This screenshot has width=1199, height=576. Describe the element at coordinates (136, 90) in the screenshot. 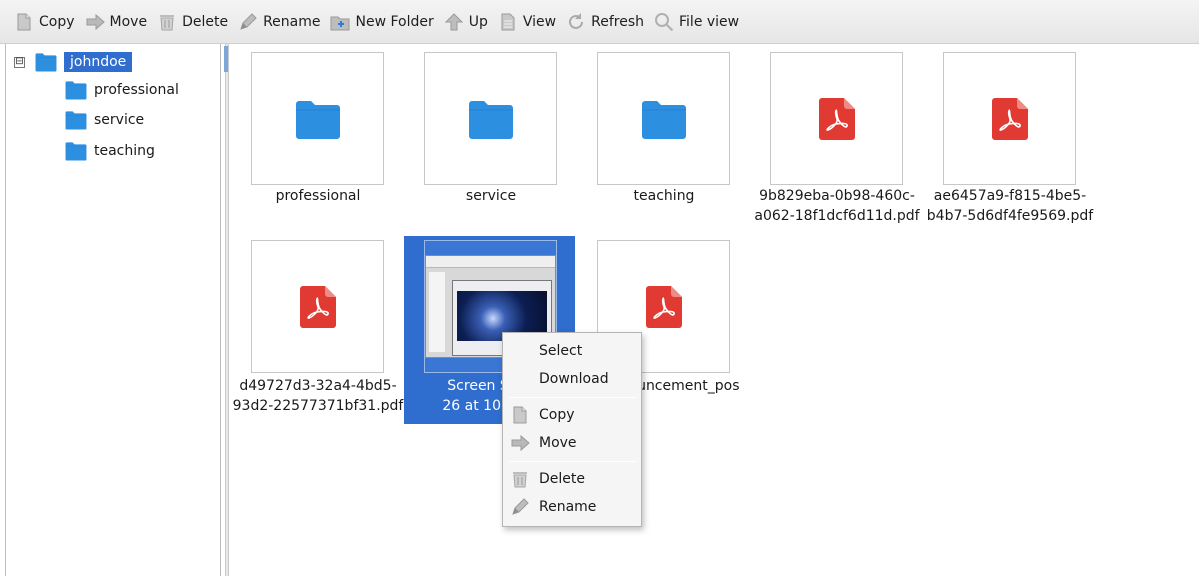

I see `tree-item-label: professional` at that location.